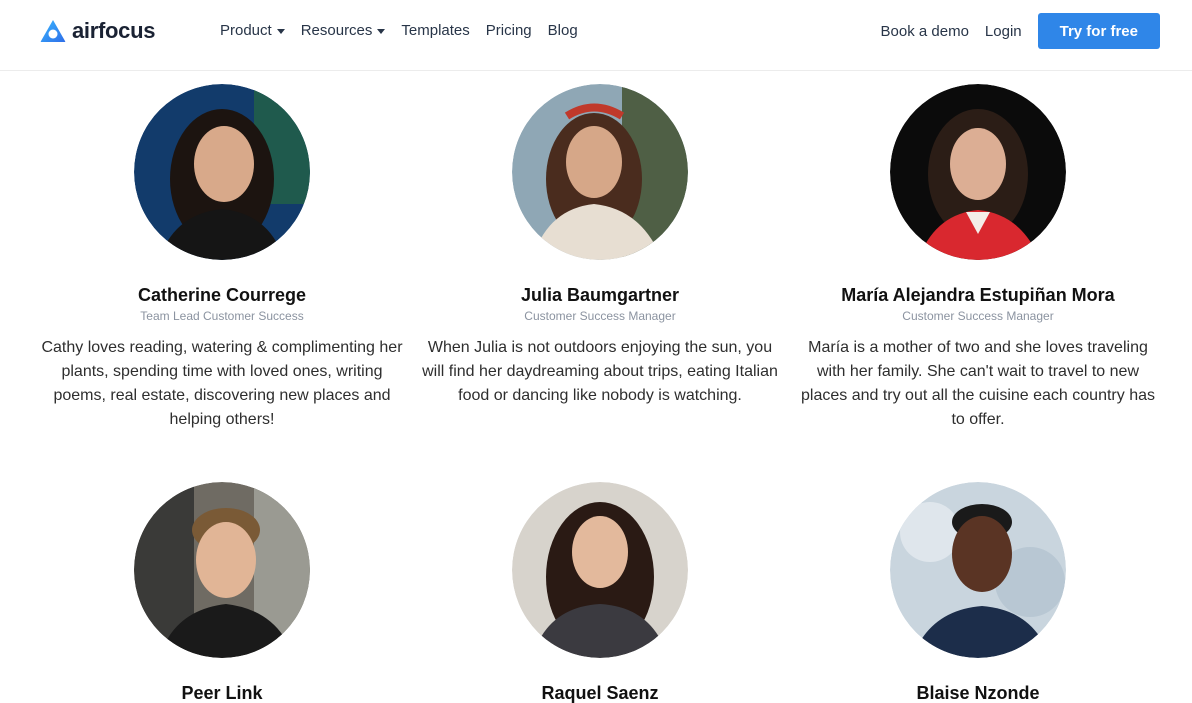 The height and width of the screenshot is (703, 1192). I want to click on nav-blog-label: Blog, so click(562, 30).